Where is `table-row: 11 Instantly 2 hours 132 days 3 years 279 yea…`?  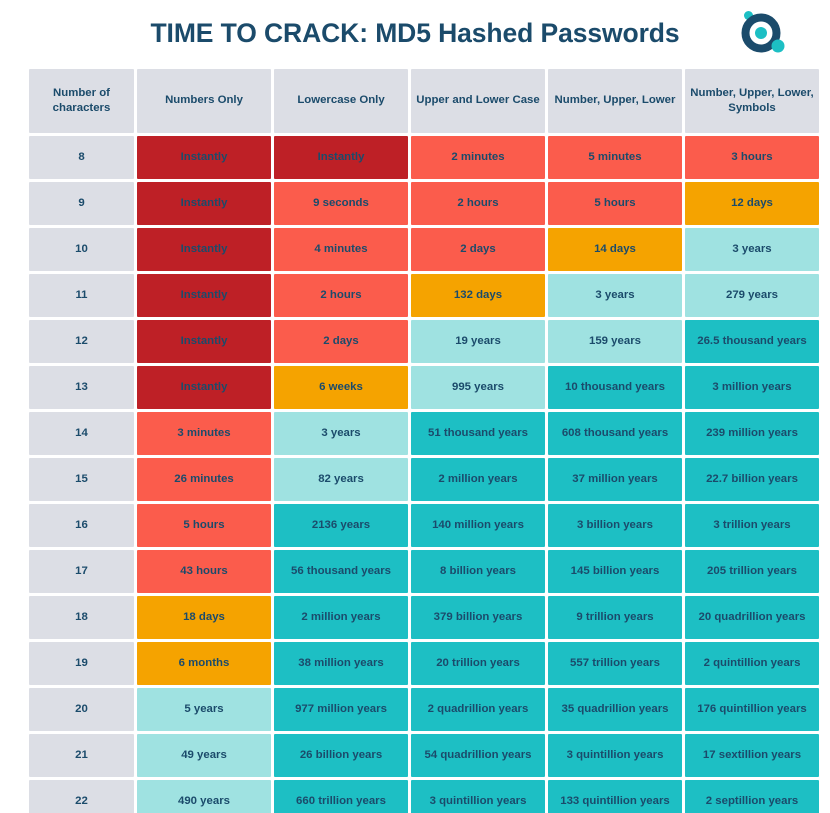 table-row: 11 Instantly 2 hours 132 days 3 years 279 yea… is located at coordinates (424, 295).